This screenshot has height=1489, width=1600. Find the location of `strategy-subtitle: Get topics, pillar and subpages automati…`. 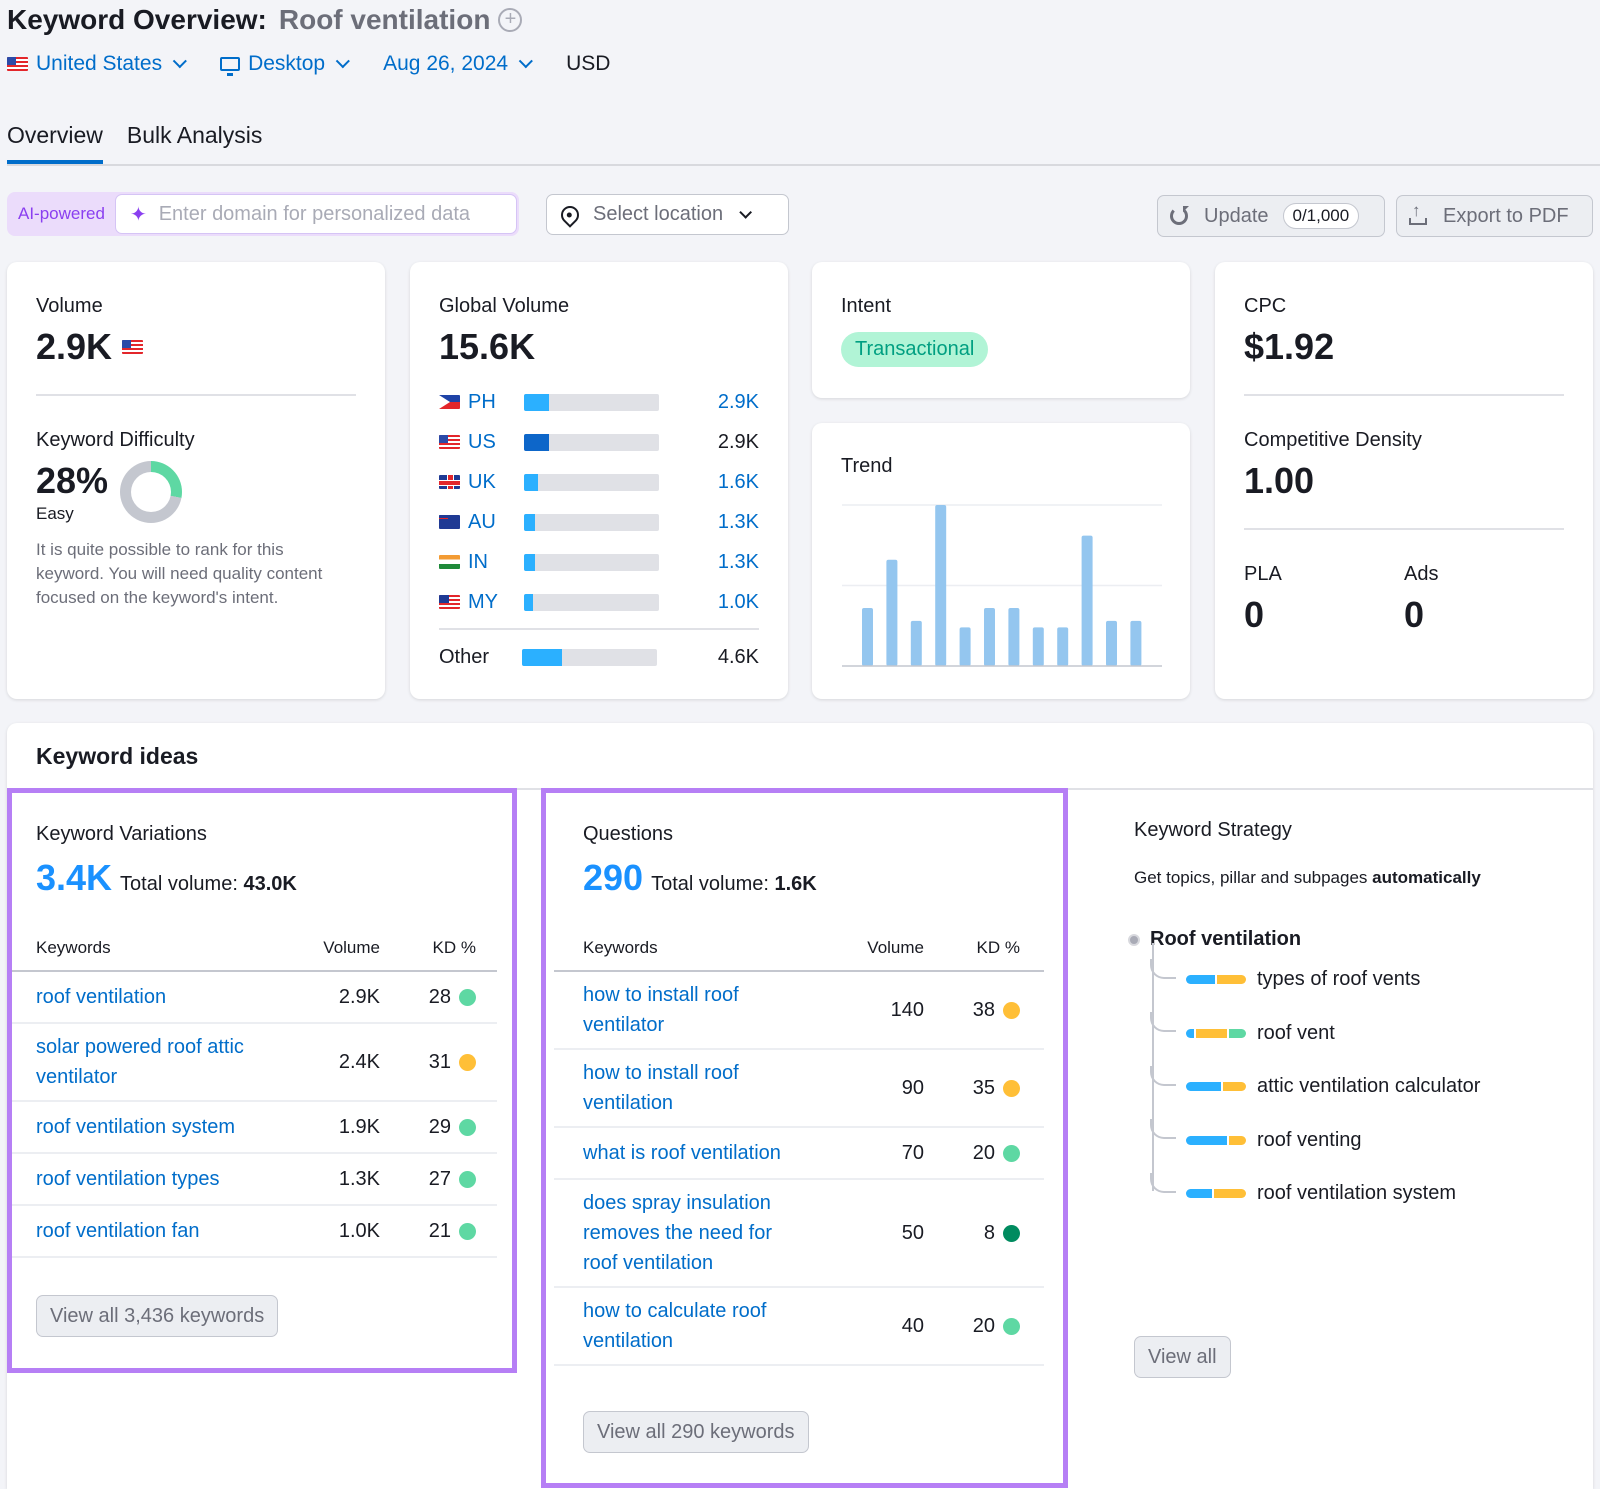

strategy-subtitle: Get topics, pillar and subpages automati… is located at coordinates (1307, 878).